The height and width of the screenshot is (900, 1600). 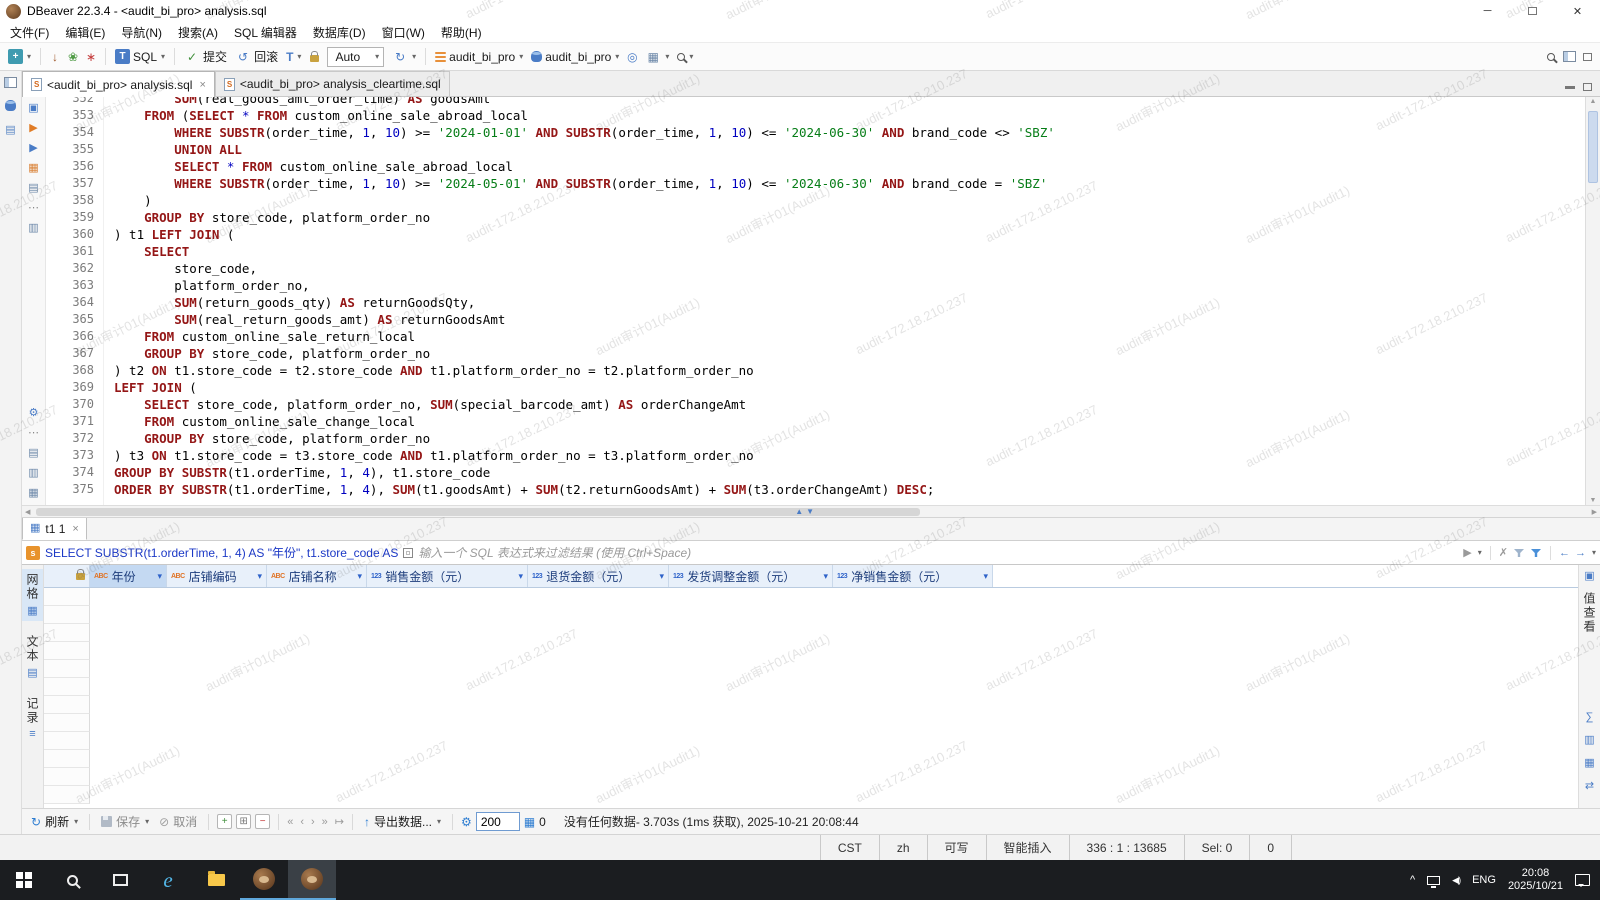 I want to click on start-button, so click(x=24, y=880).